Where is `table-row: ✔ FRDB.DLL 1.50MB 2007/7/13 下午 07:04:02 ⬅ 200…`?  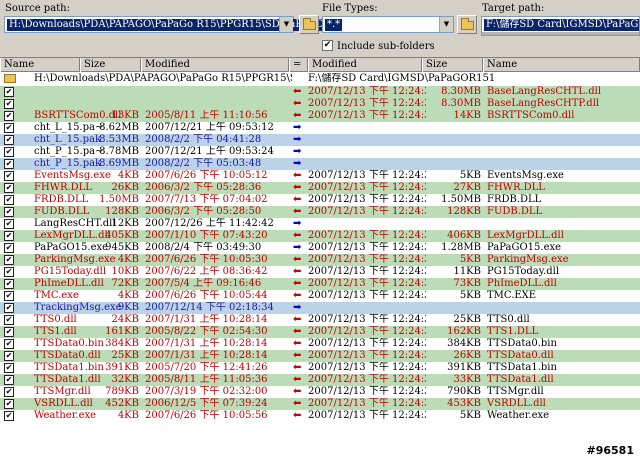 table-row: ✔ FRDB.DLL 1.50MB 2007/7/13 下午 07:04:02 ⬅ 200… is located at coordinates (320, 200).